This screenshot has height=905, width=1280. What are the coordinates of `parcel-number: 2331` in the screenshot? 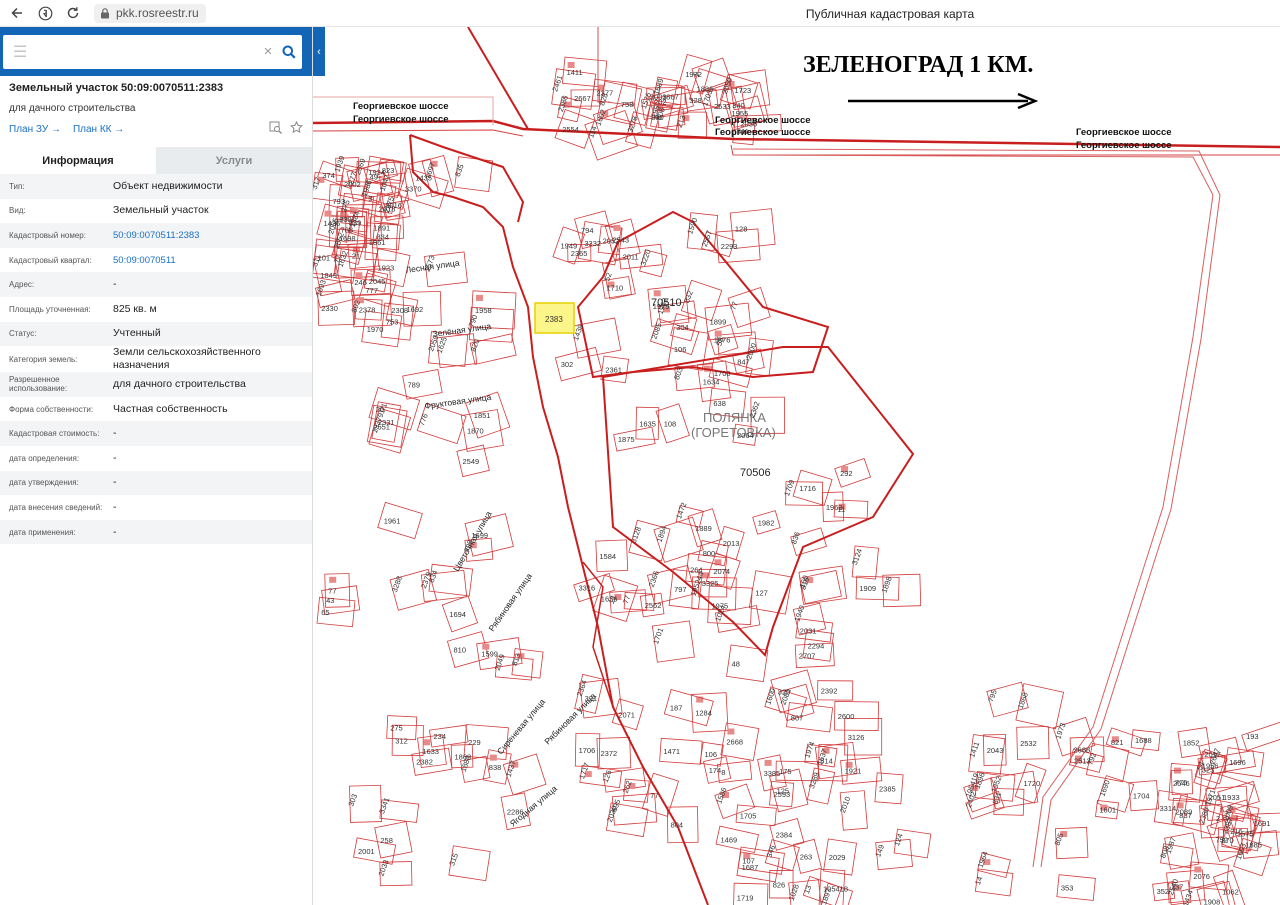 It's located at (386, 422).